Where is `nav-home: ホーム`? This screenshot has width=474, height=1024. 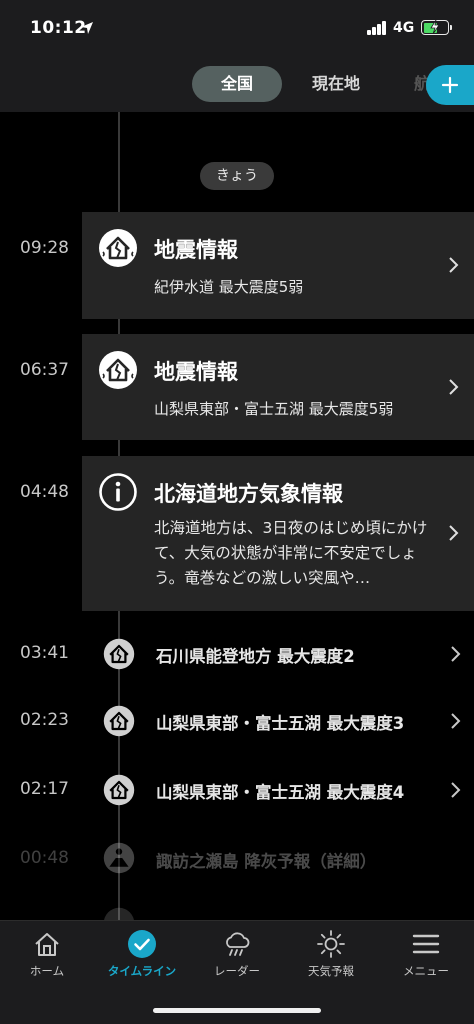
nav-home: ホーム is located at coordinates (47, 954).